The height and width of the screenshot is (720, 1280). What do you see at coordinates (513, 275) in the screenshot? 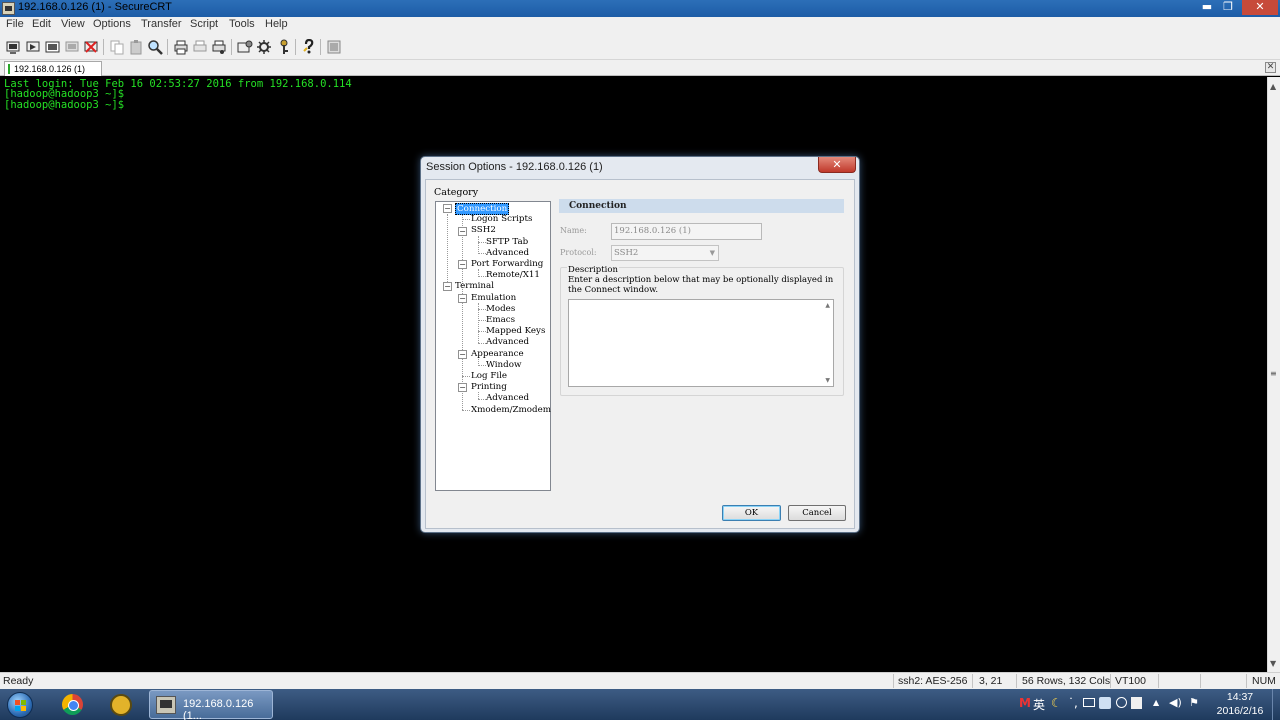
I see `tree-item-remote-x11: Remote/X11` at bounding box center [513, 275].